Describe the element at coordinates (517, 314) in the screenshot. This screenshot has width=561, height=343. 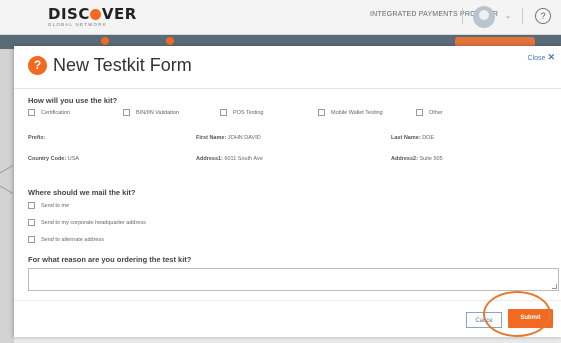
I see `highlight-circle` at that location.